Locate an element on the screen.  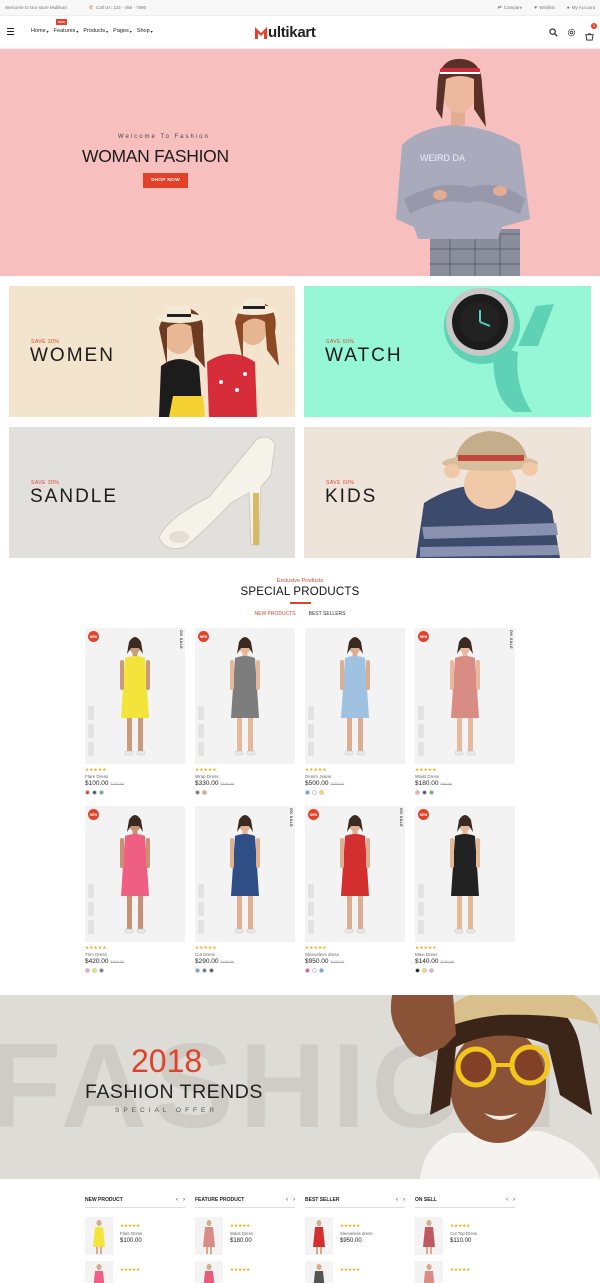
gear-icon is located at coordinates (571, 32).